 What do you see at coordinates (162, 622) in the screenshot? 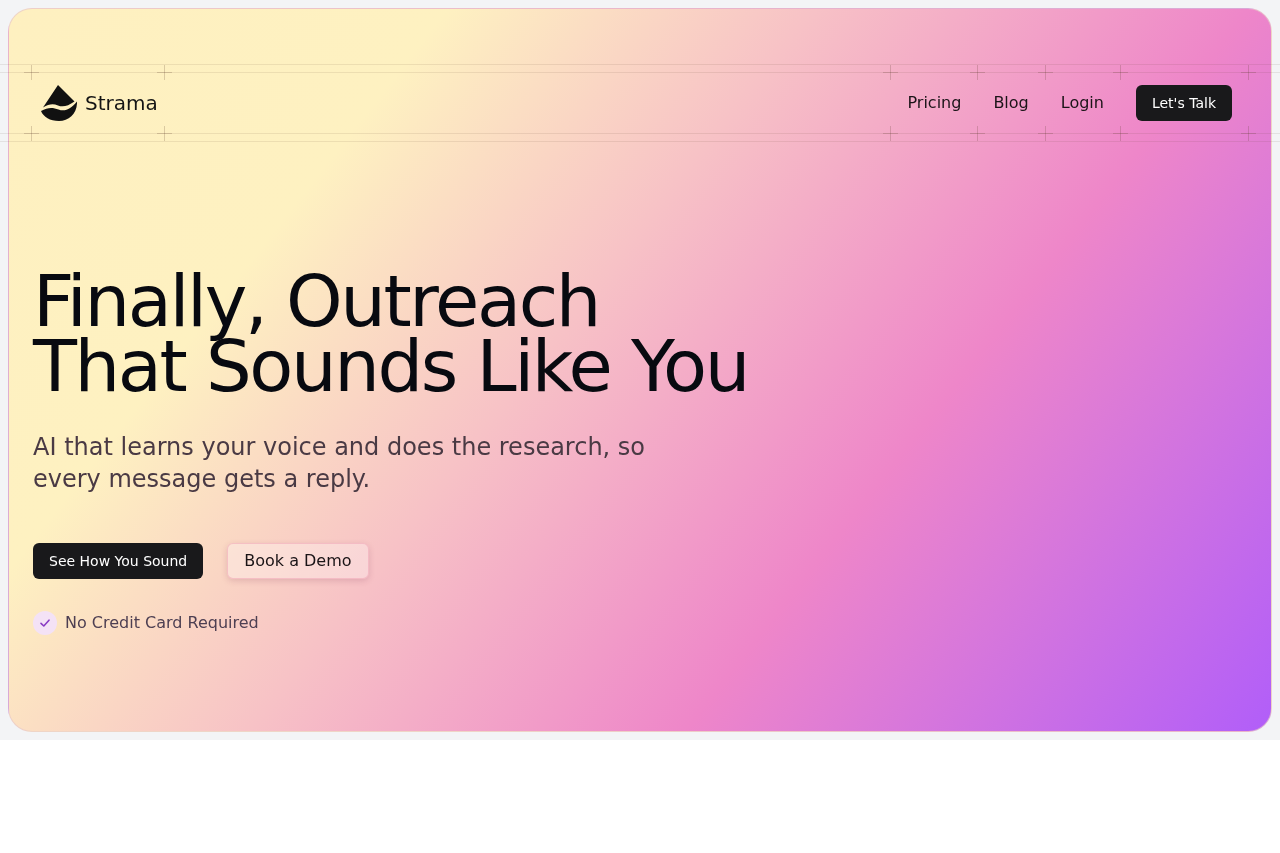
I see `no-credit-card-note: No Credit Card Required` at bounding box center [162, 622].